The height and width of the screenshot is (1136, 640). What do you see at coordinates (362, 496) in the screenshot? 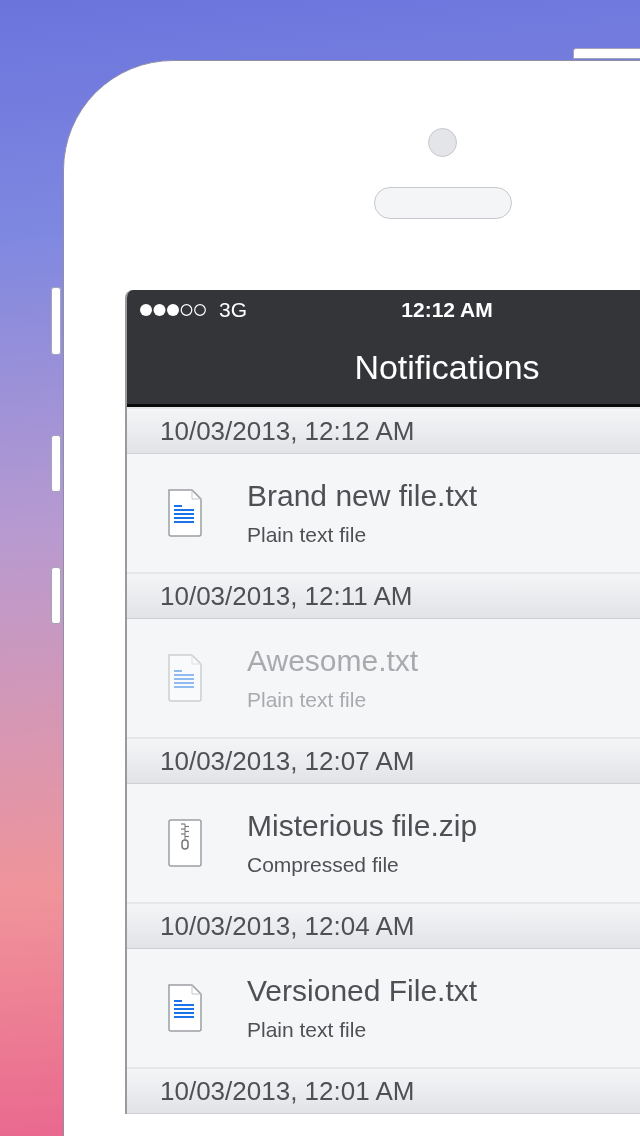
I see `file-name: Brand new file.txt` at bounding box center [362, 496].